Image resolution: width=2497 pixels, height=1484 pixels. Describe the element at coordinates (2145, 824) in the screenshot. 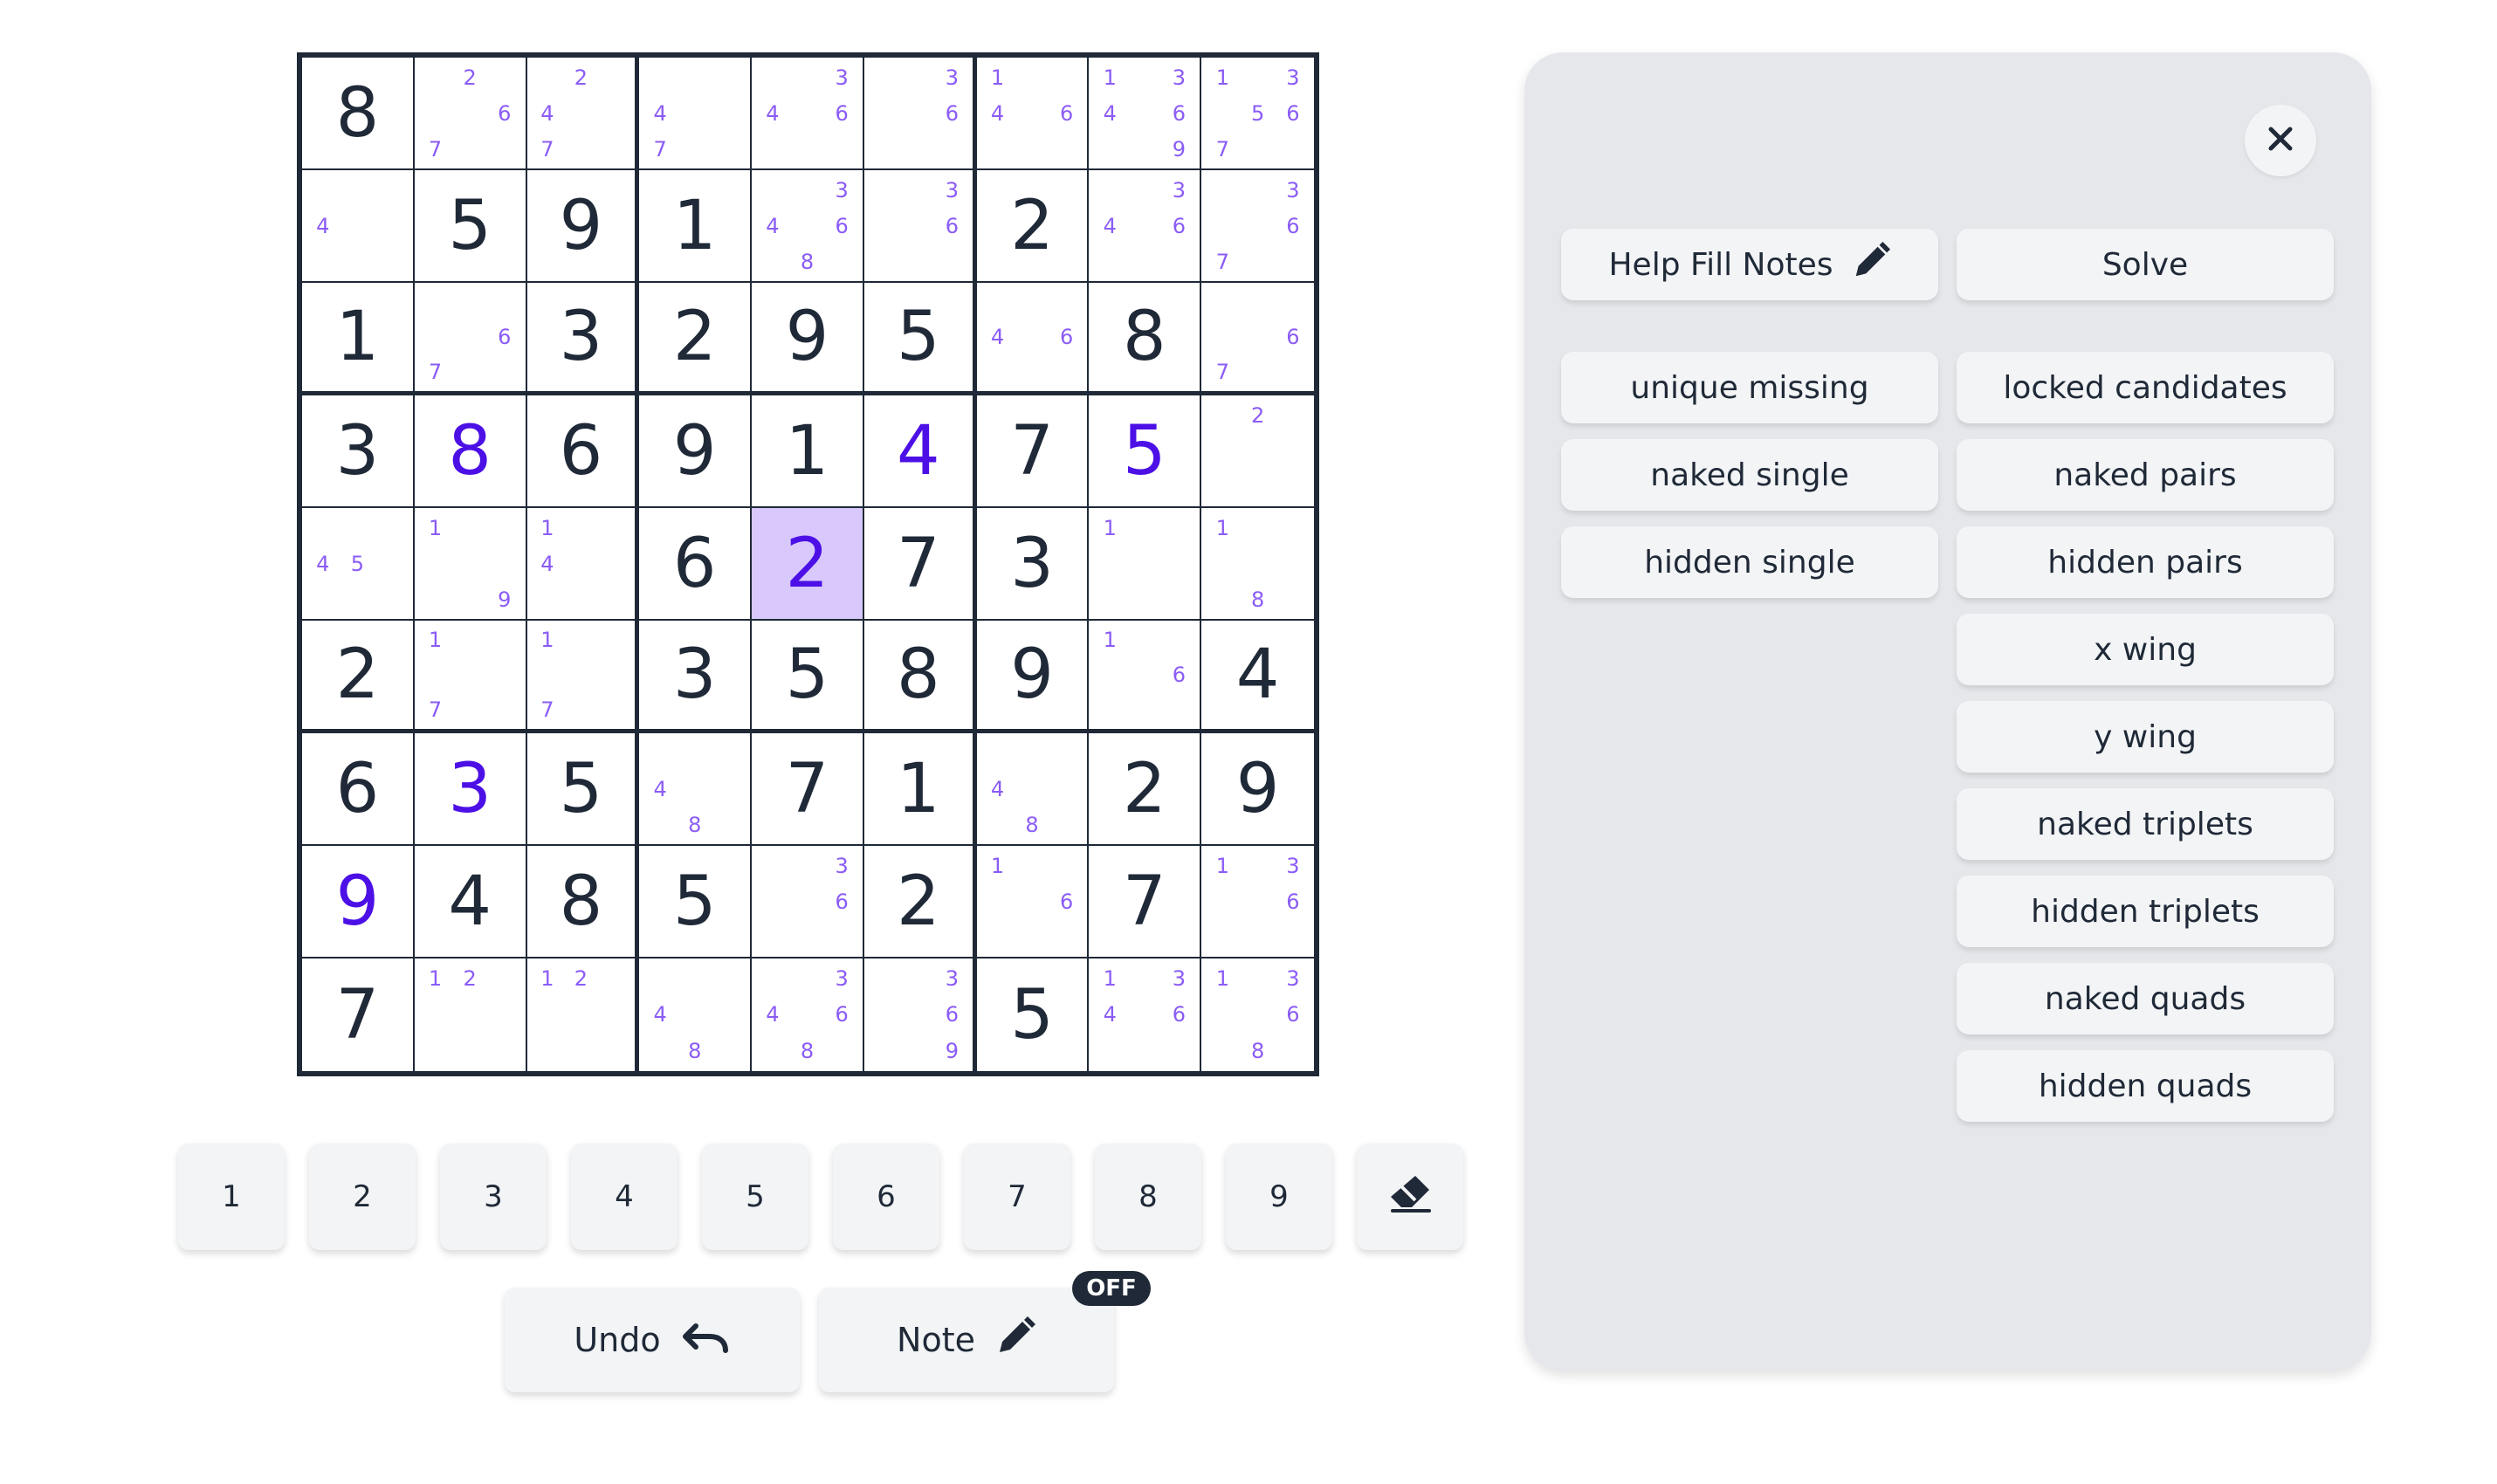

I see `strategy-button-naked-triplets: naked triplets` at that location.